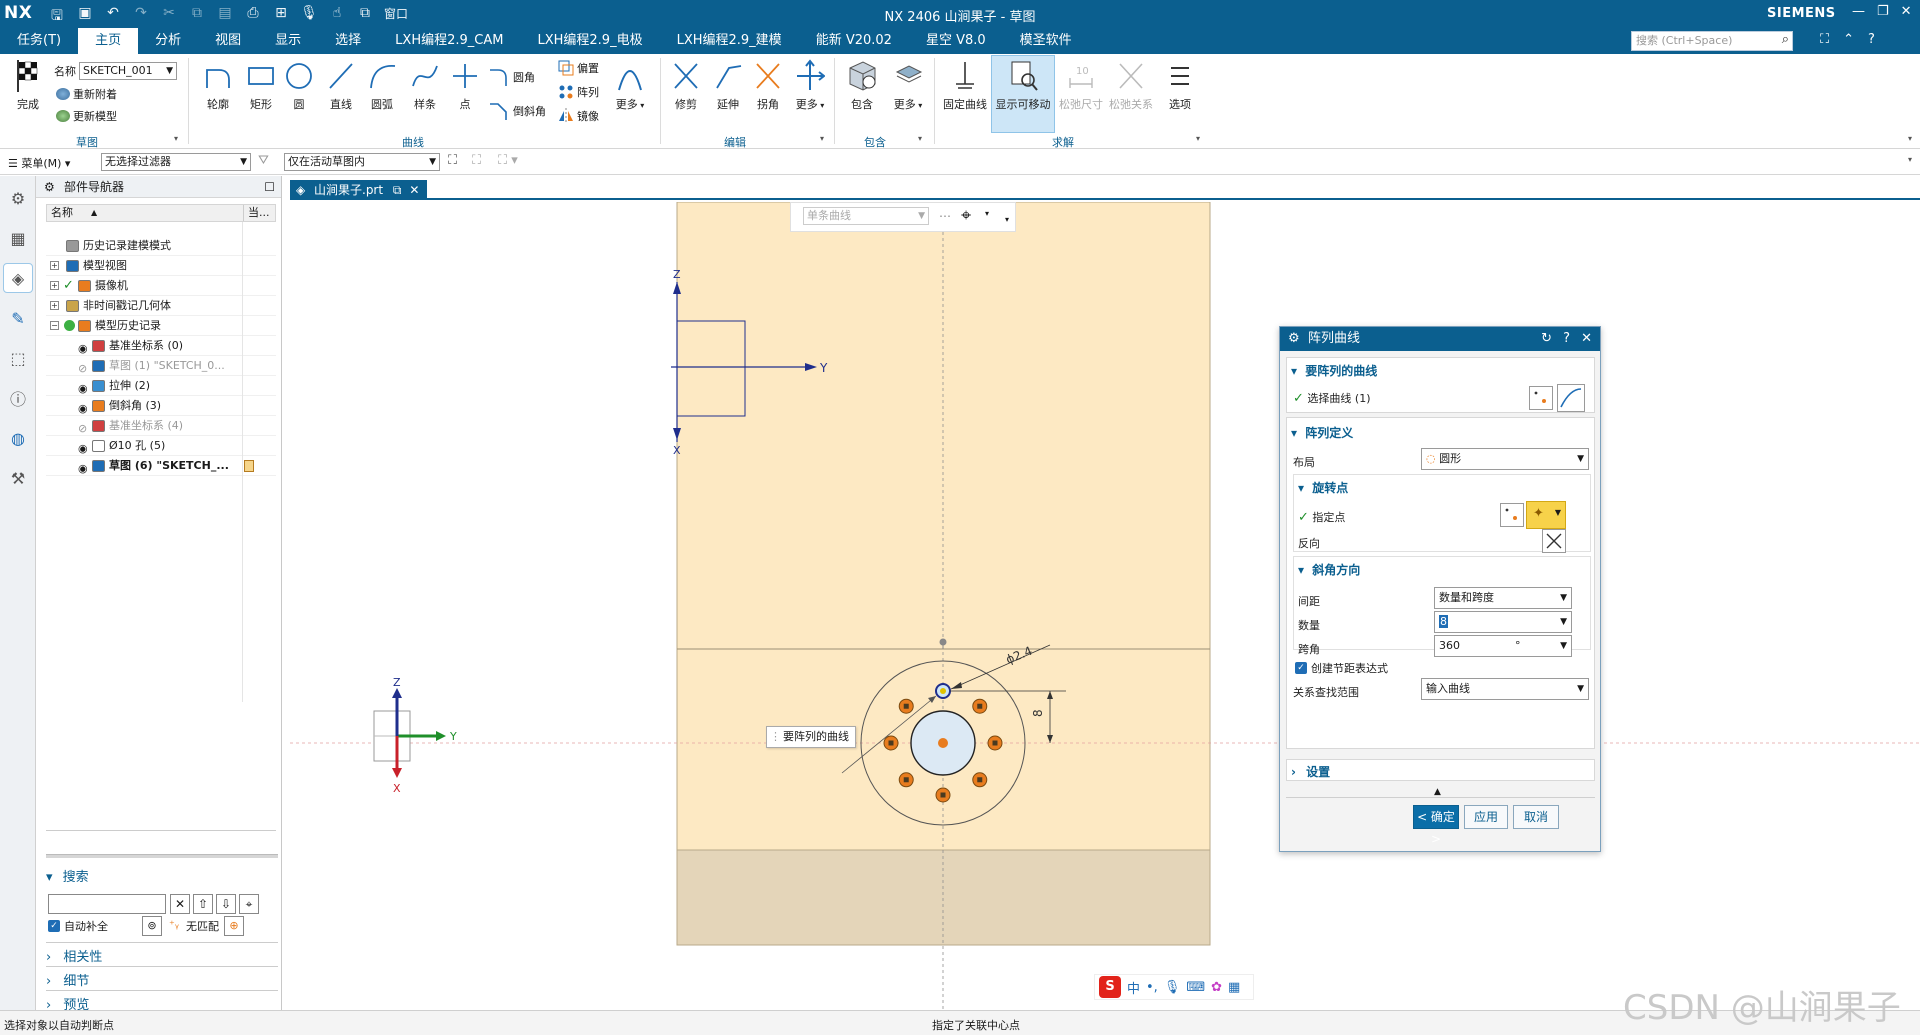 This screenshot has height=1035, width=1920. What do you see at coordinates (1329, 569) in the screenshot?
I see `angle-direction-header: ▾ 斜角方向` at bounding box center [1329, 569].